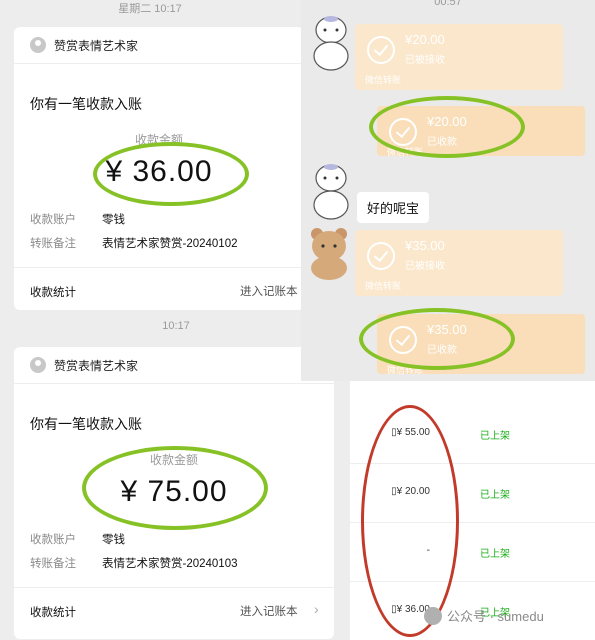 This screenshot has height=640, width=595. Describe the element at coordinates (316, 609) in the screenshot. I see `chevron-right-icon: ›` at that location.